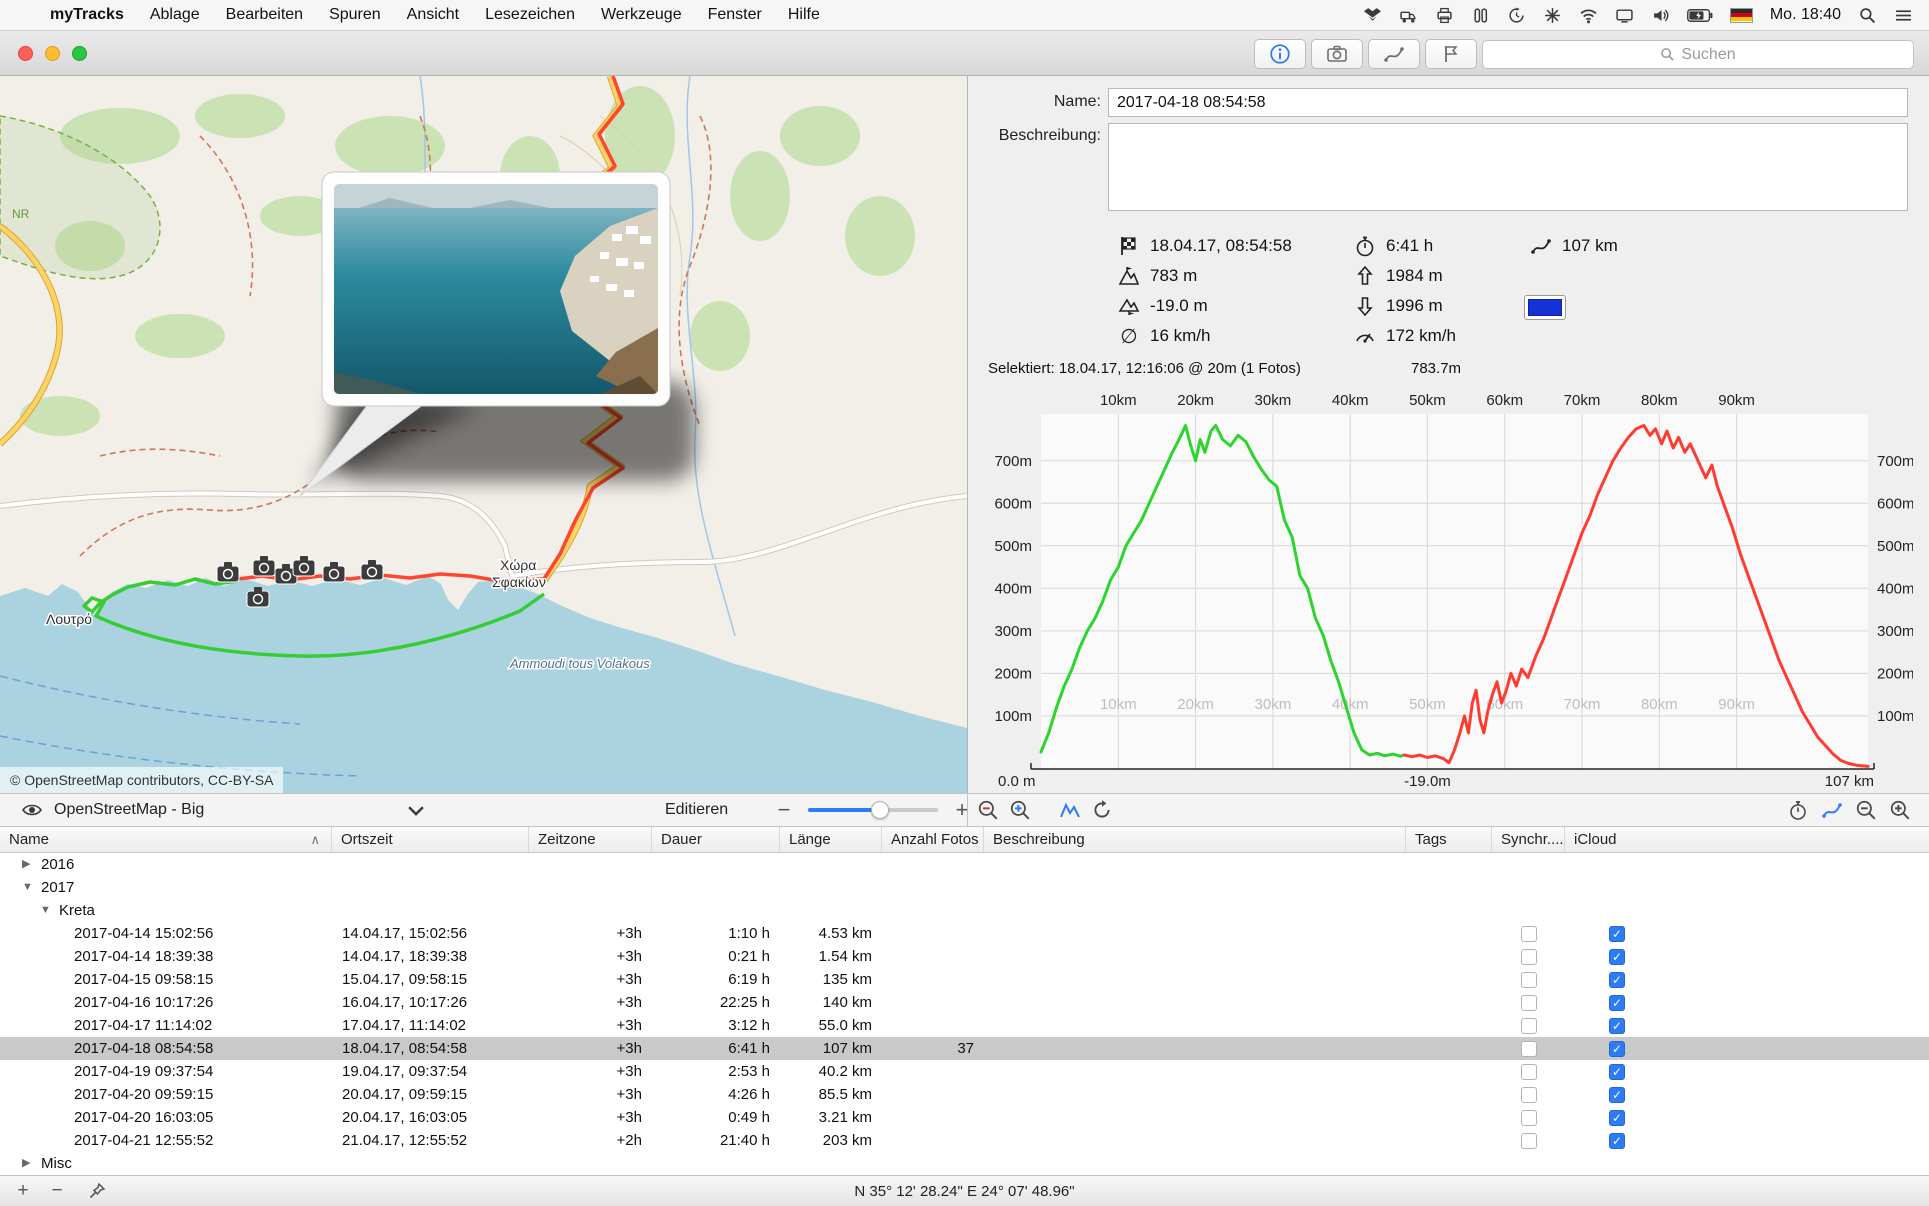  What do you see at coordinates (1552, 15) in the screenshot?
I see `fan-icon` at bounding box center [1552, 15].